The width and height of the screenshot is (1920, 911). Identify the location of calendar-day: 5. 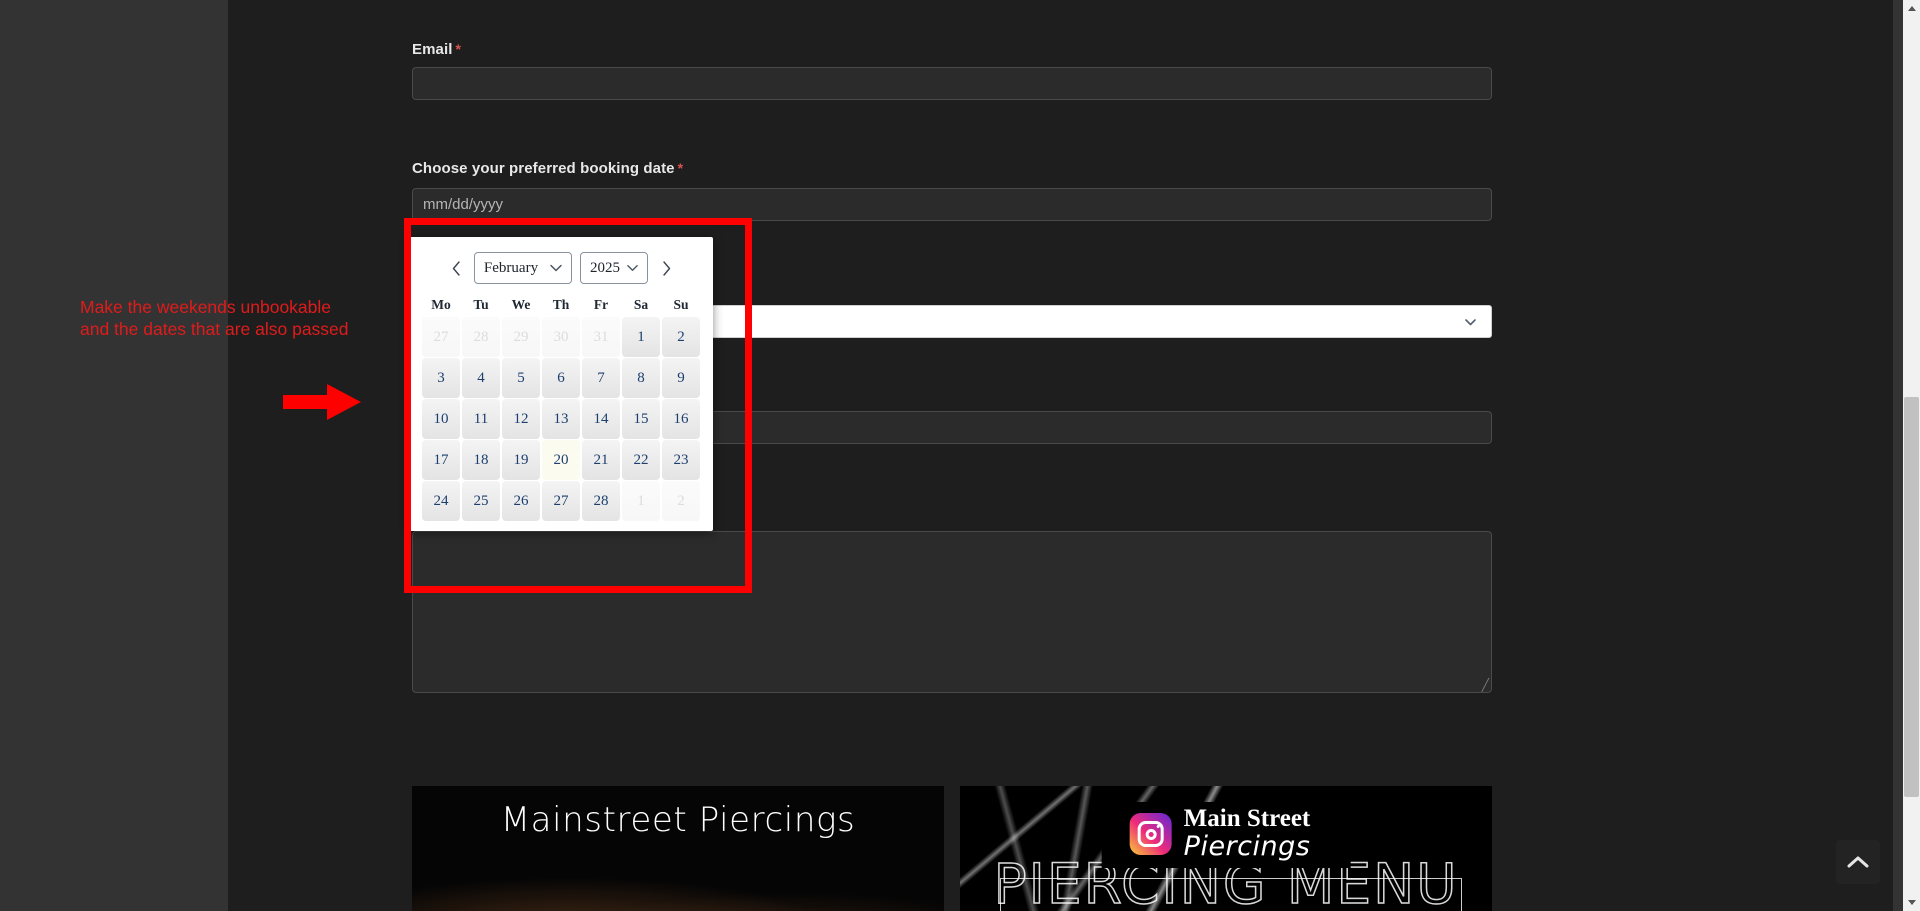
(521, 378).